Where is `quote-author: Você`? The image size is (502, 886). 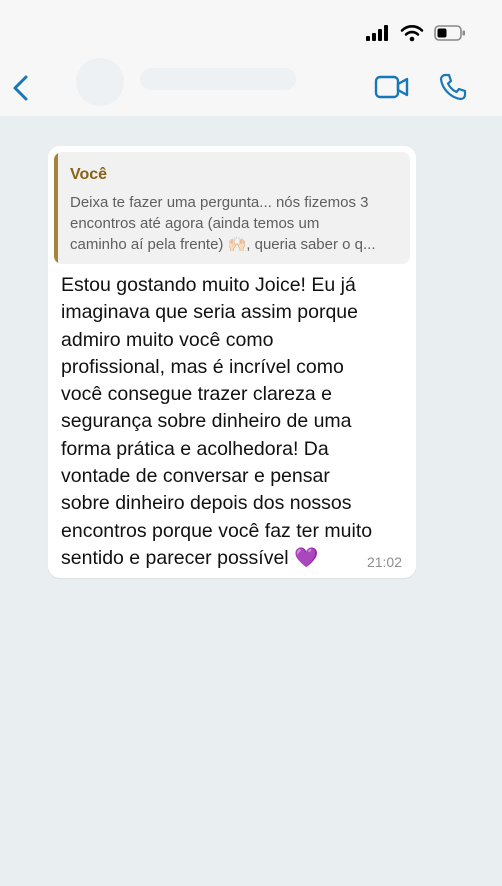
quote-author: Você is located at coordinates (89, 174).